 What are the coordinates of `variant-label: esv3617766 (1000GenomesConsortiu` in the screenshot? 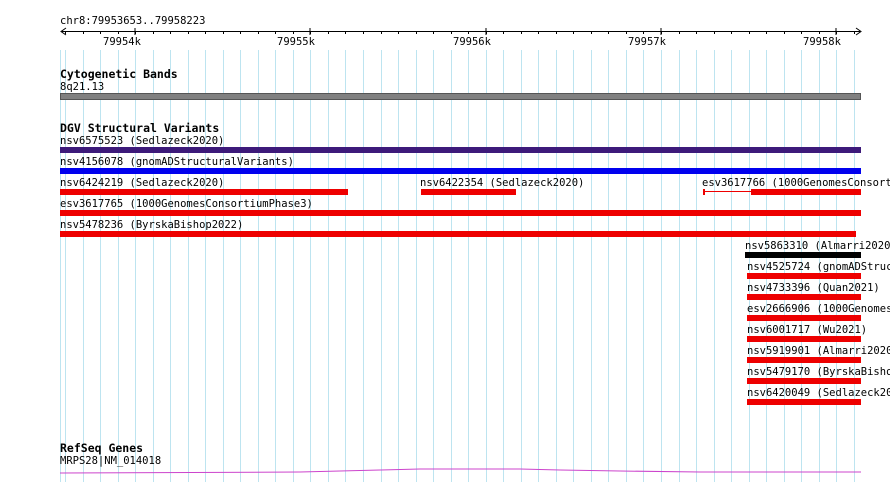 It's located at (796, 183).